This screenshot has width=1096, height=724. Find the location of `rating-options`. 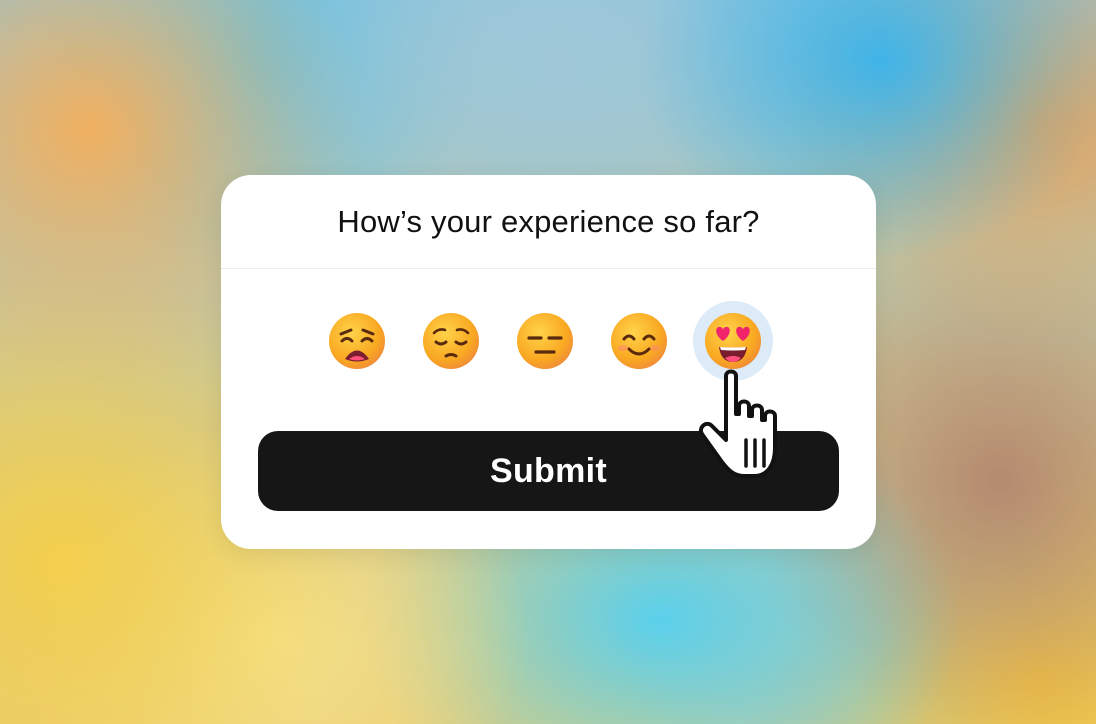

rating-options is located at coordinates (550, 341).